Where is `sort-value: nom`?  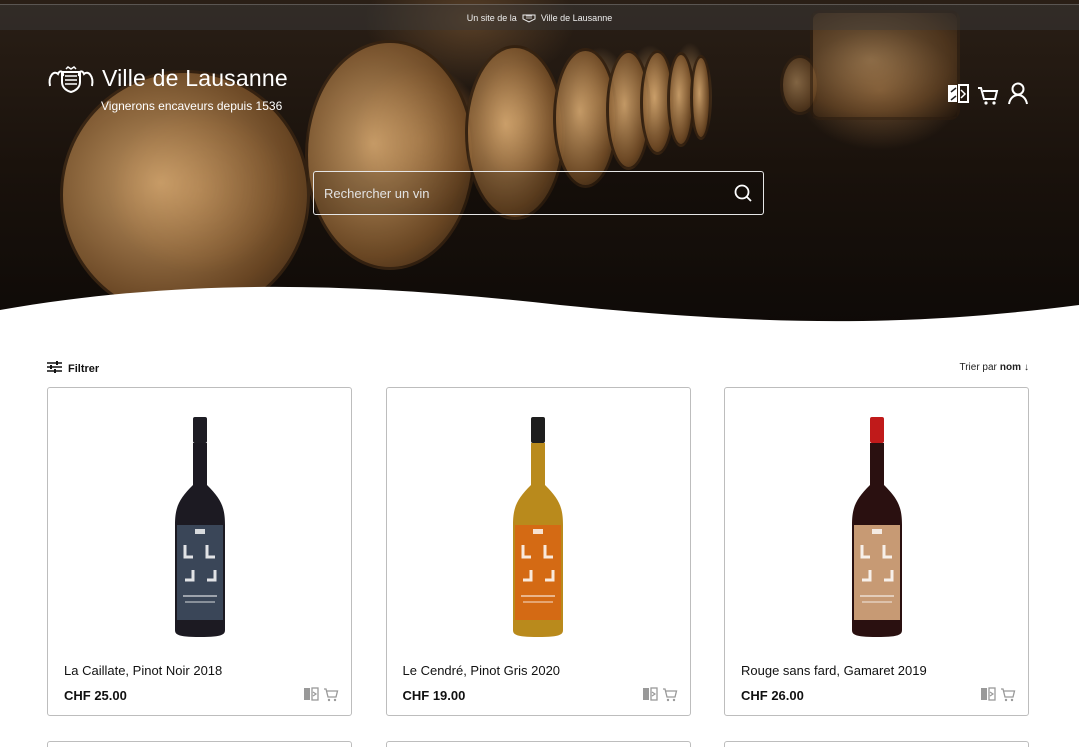 sort-value: nom is located at coordinates (1010, 367).